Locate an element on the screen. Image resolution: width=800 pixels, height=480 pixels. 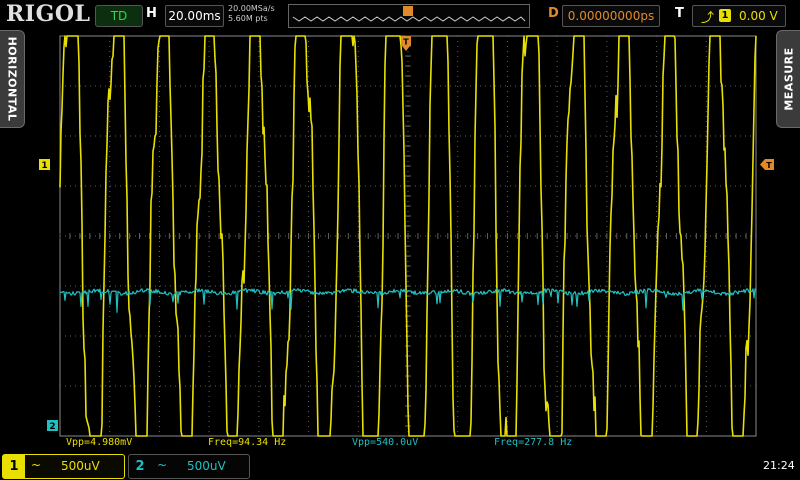
channel-1-settings: 1 ~ 500uV is located at coordinates (63, 466).